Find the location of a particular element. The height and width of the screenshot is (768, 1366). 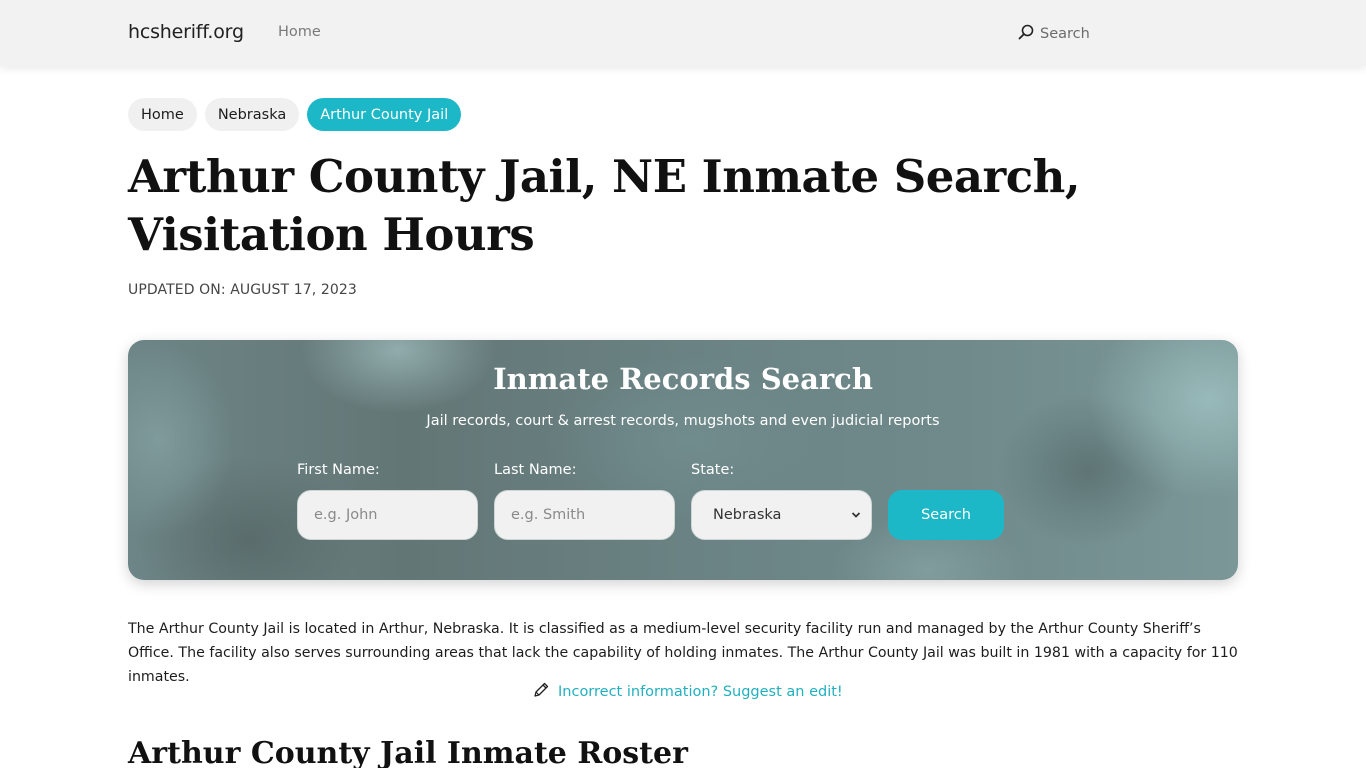

last-name-label: Last Name: is located at coordinates (535, 470).